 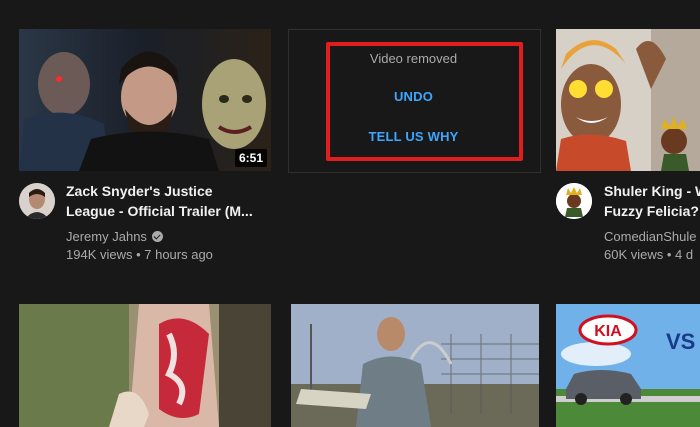 I want to click on channel-name: Jeremy Jahns, so click(x=114, y=237).